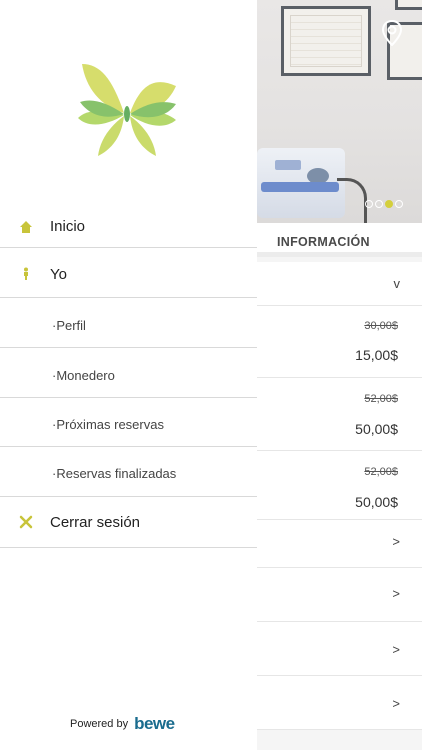  I want to click on carousel-photo, so click(339, 111).